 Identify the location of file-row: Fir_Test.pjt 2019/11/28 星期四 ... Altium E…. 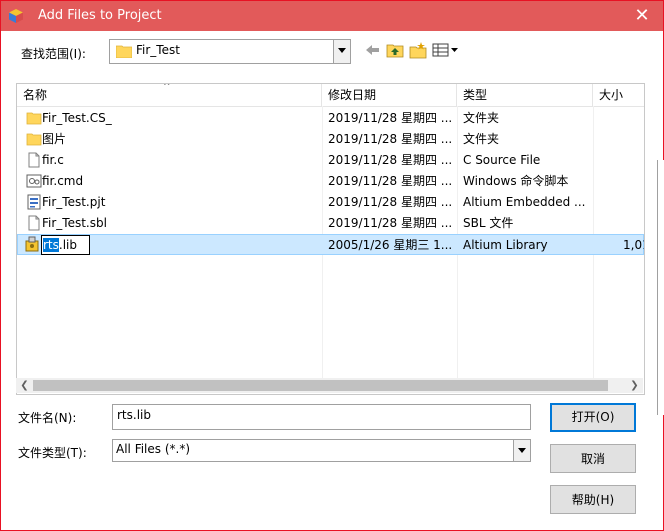
(330, 202).